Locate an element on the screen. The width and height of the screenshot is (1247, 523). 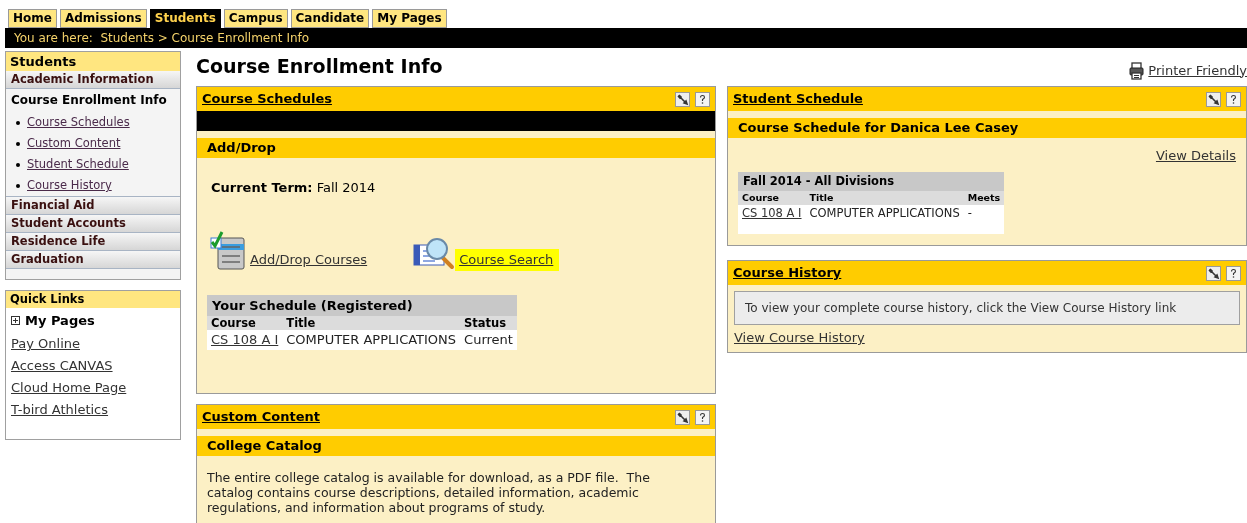
panel-title-link: Course History is located at coordinates (787, 273).